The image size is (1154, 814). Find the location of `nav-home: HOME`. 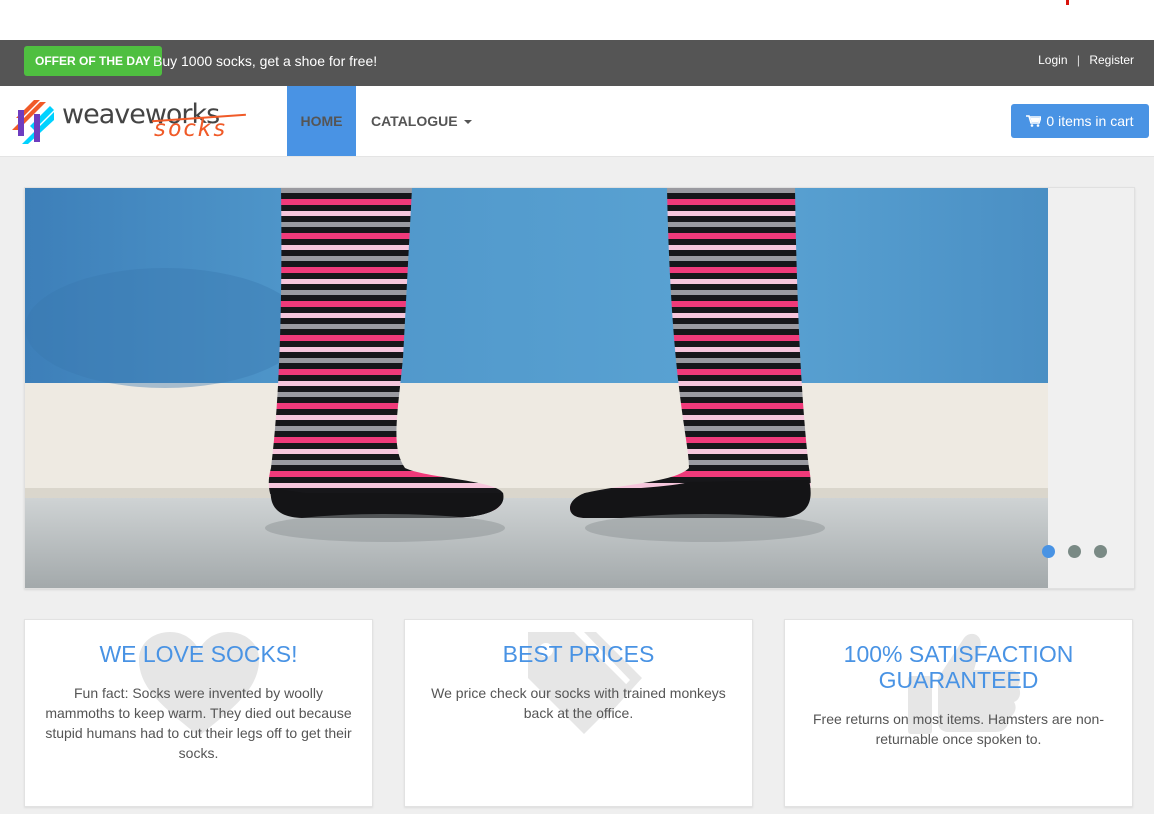

nav-home: HOME is located at coordinates (321, 121).